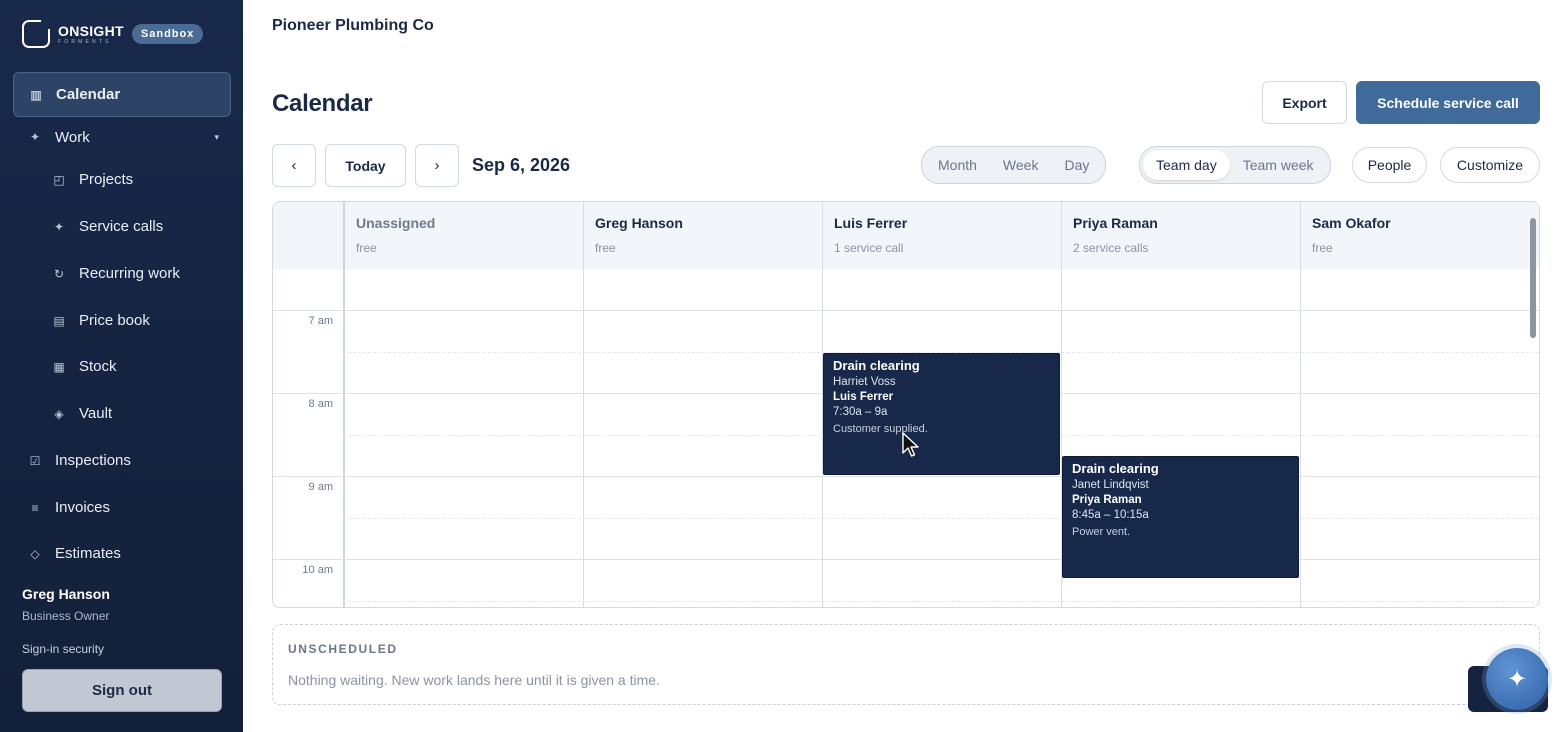  What do you see at coordinates (63, 649) in the screenshot?
I see `sign-in-security-link: Sign-in security` at bounding box center [63, 649].